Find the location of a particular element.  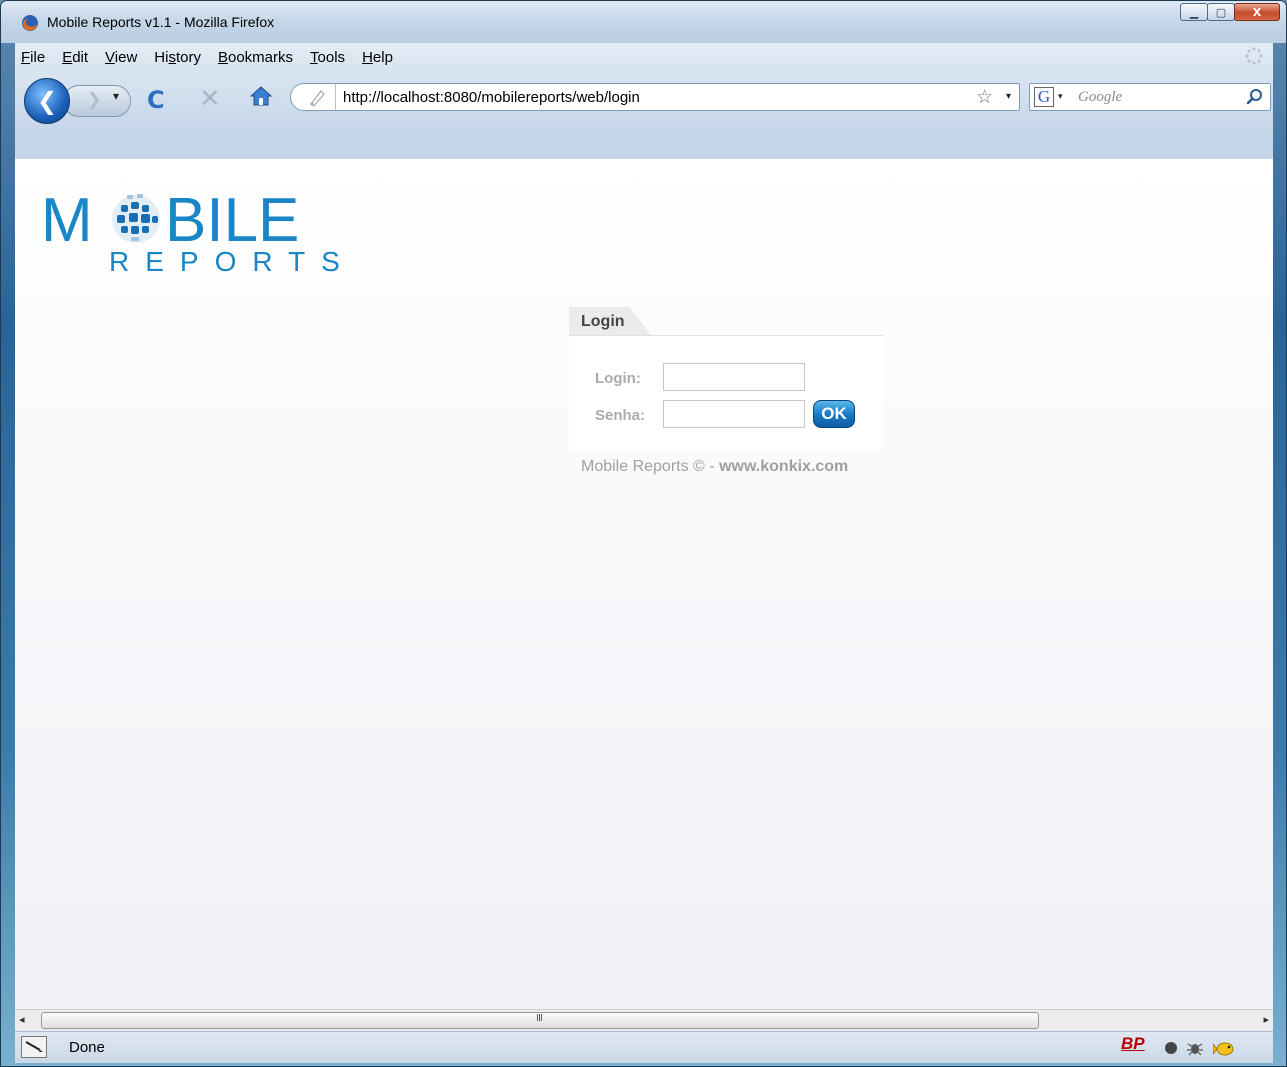

logo-word-bile: BILE is located at coordinates (232, 220).